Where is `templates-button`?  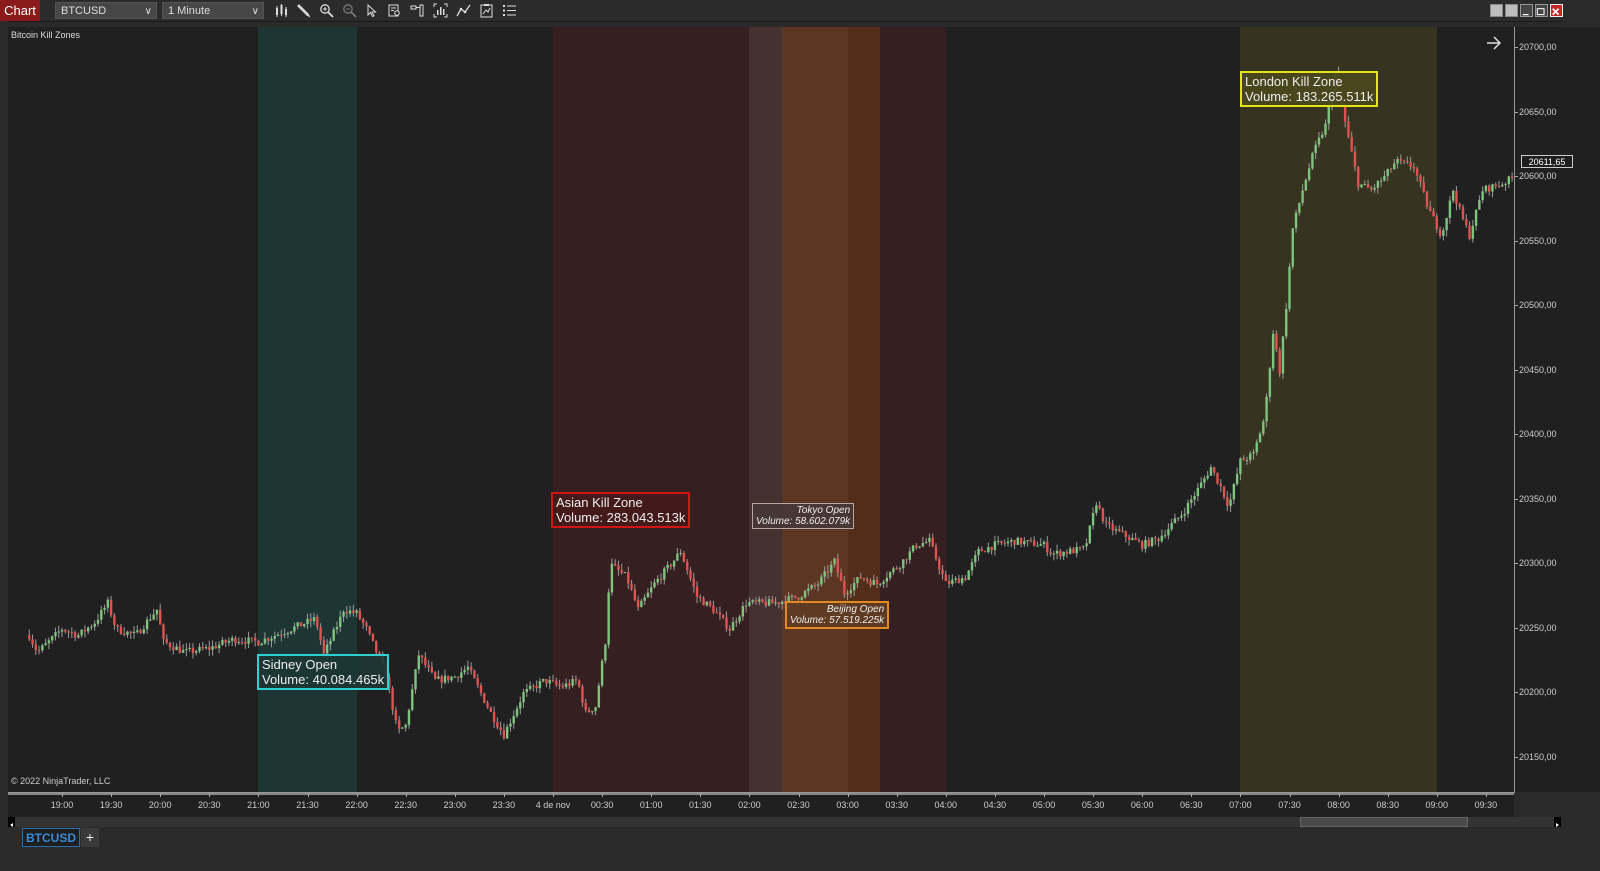 templates-button is located at coordinates (486, 10).